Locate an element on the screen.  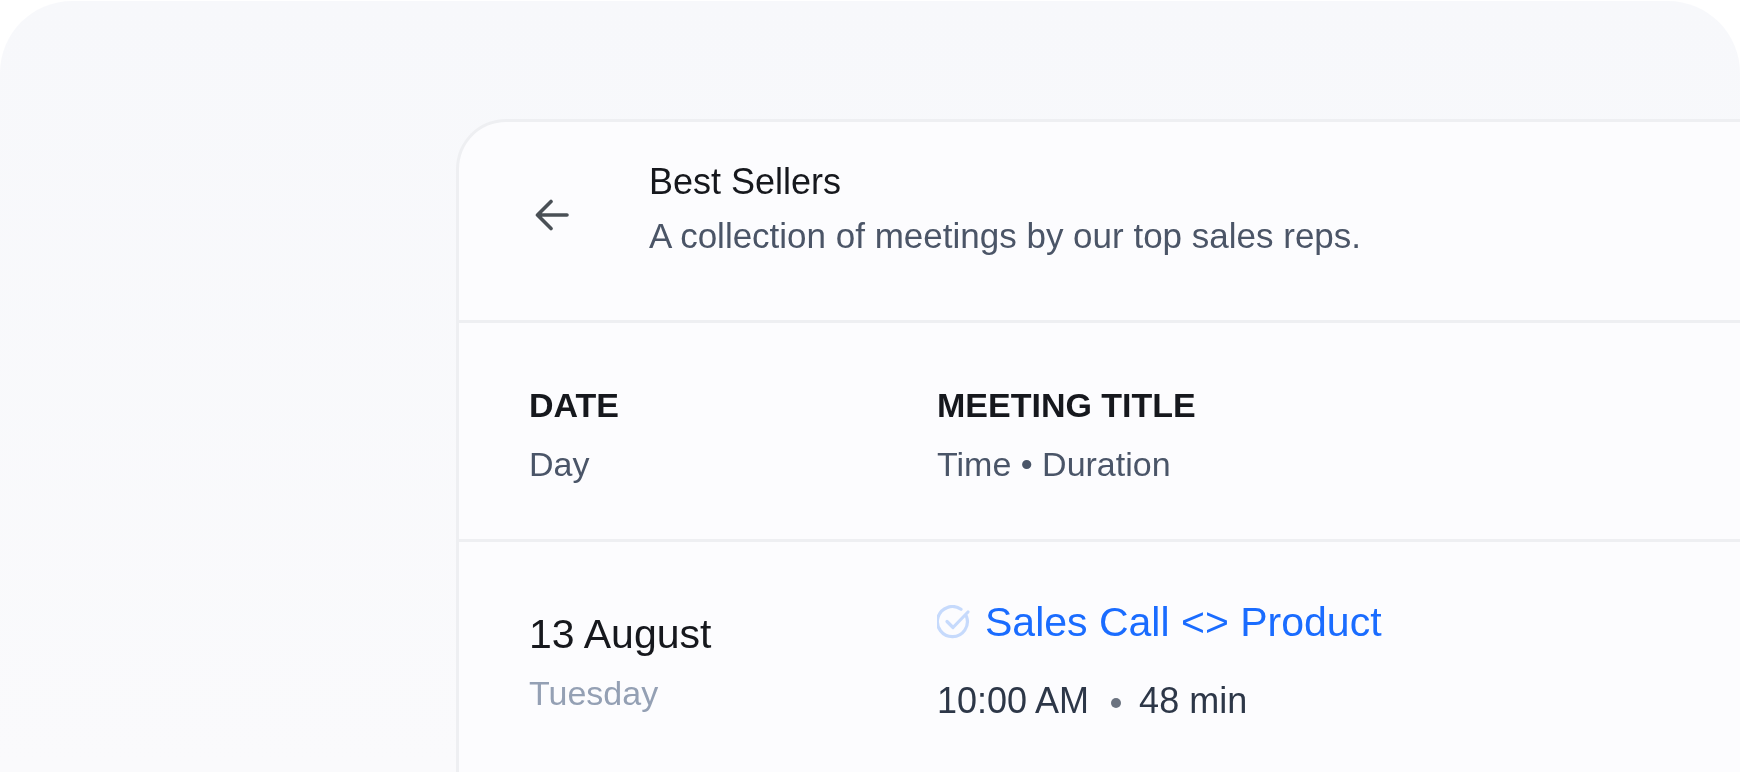
column-header: DATE is located at coordinates (575, 405).